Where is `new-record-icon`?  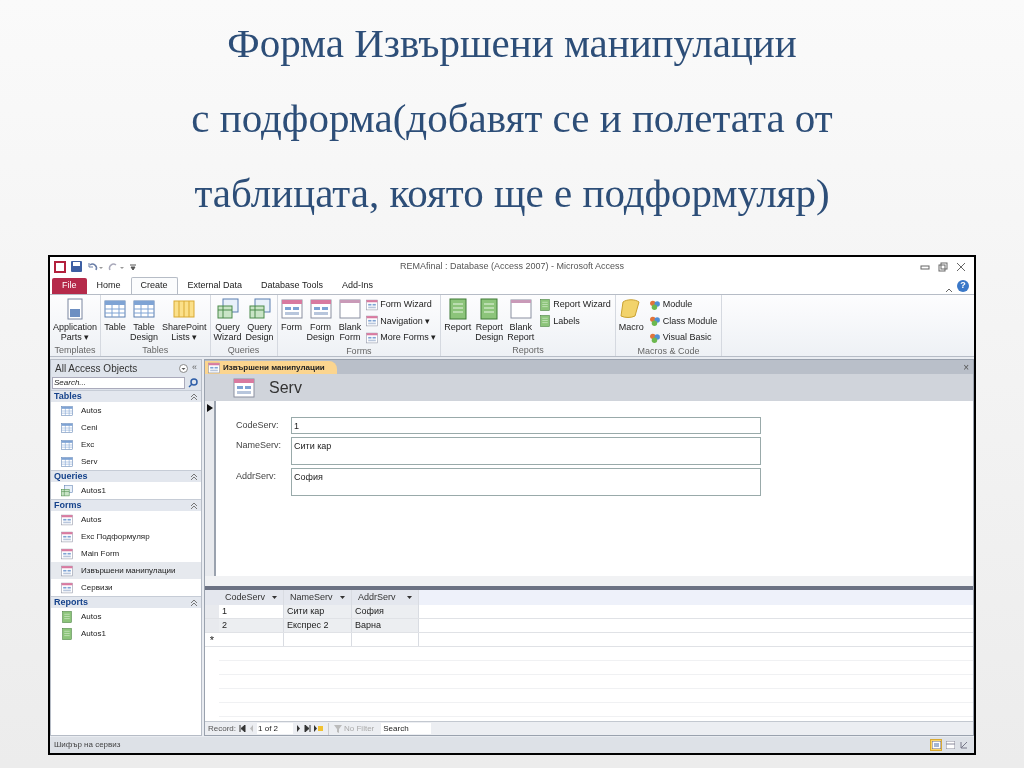 new-record-icon is located at coordinates (318, 728).